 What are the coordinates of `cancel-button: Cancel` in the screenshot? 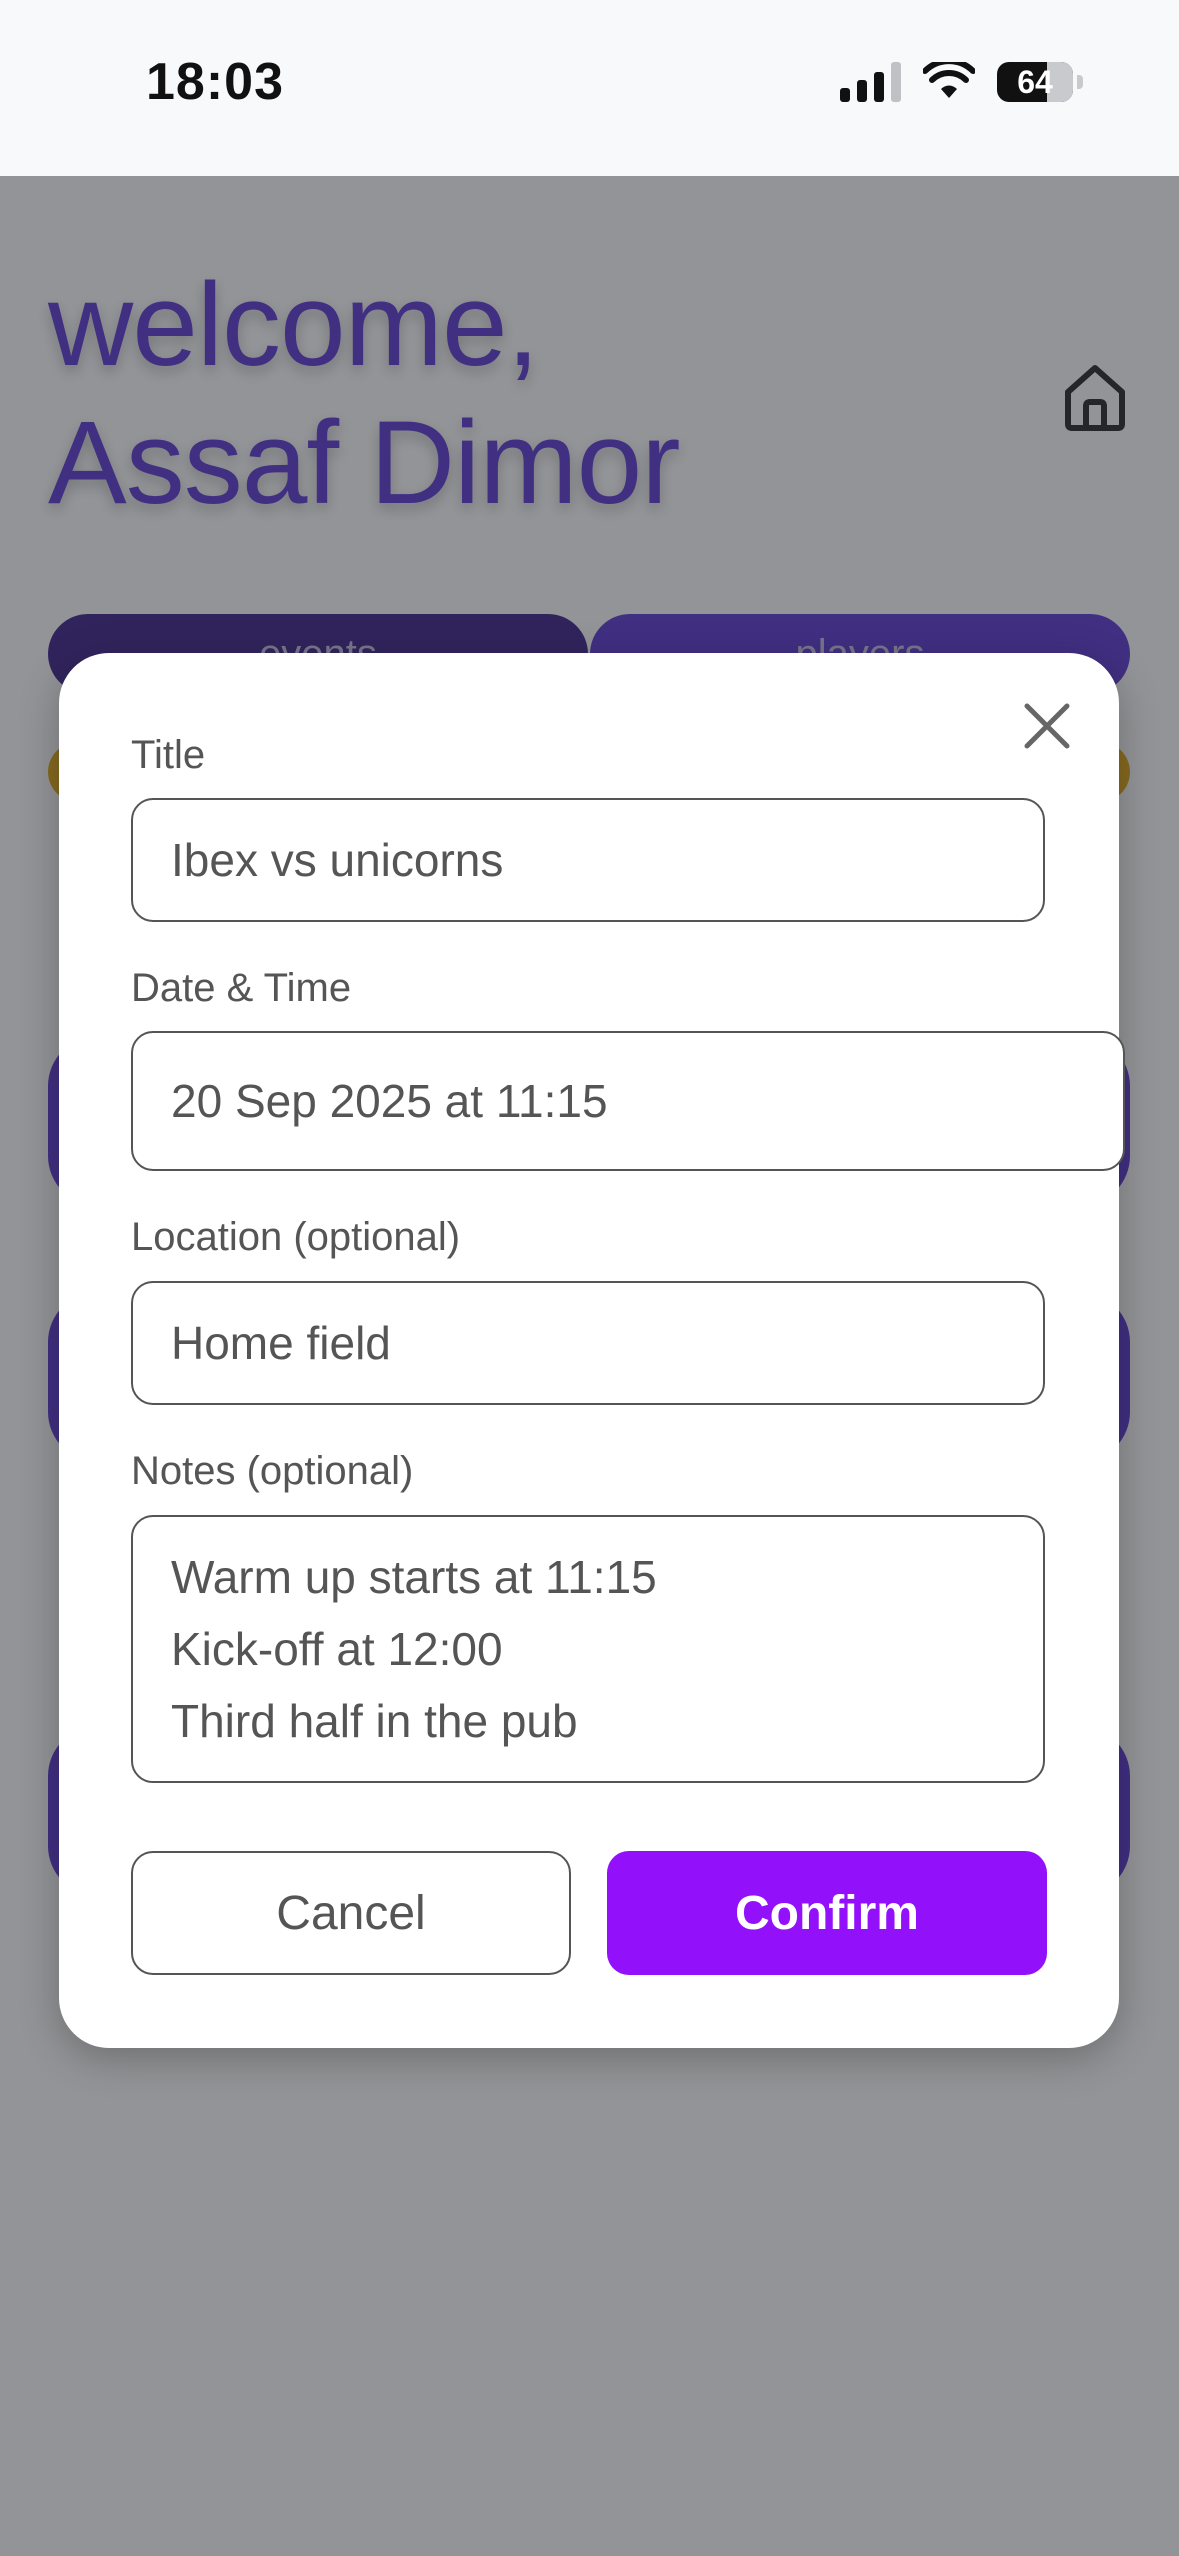 It's located at (351, 1913).